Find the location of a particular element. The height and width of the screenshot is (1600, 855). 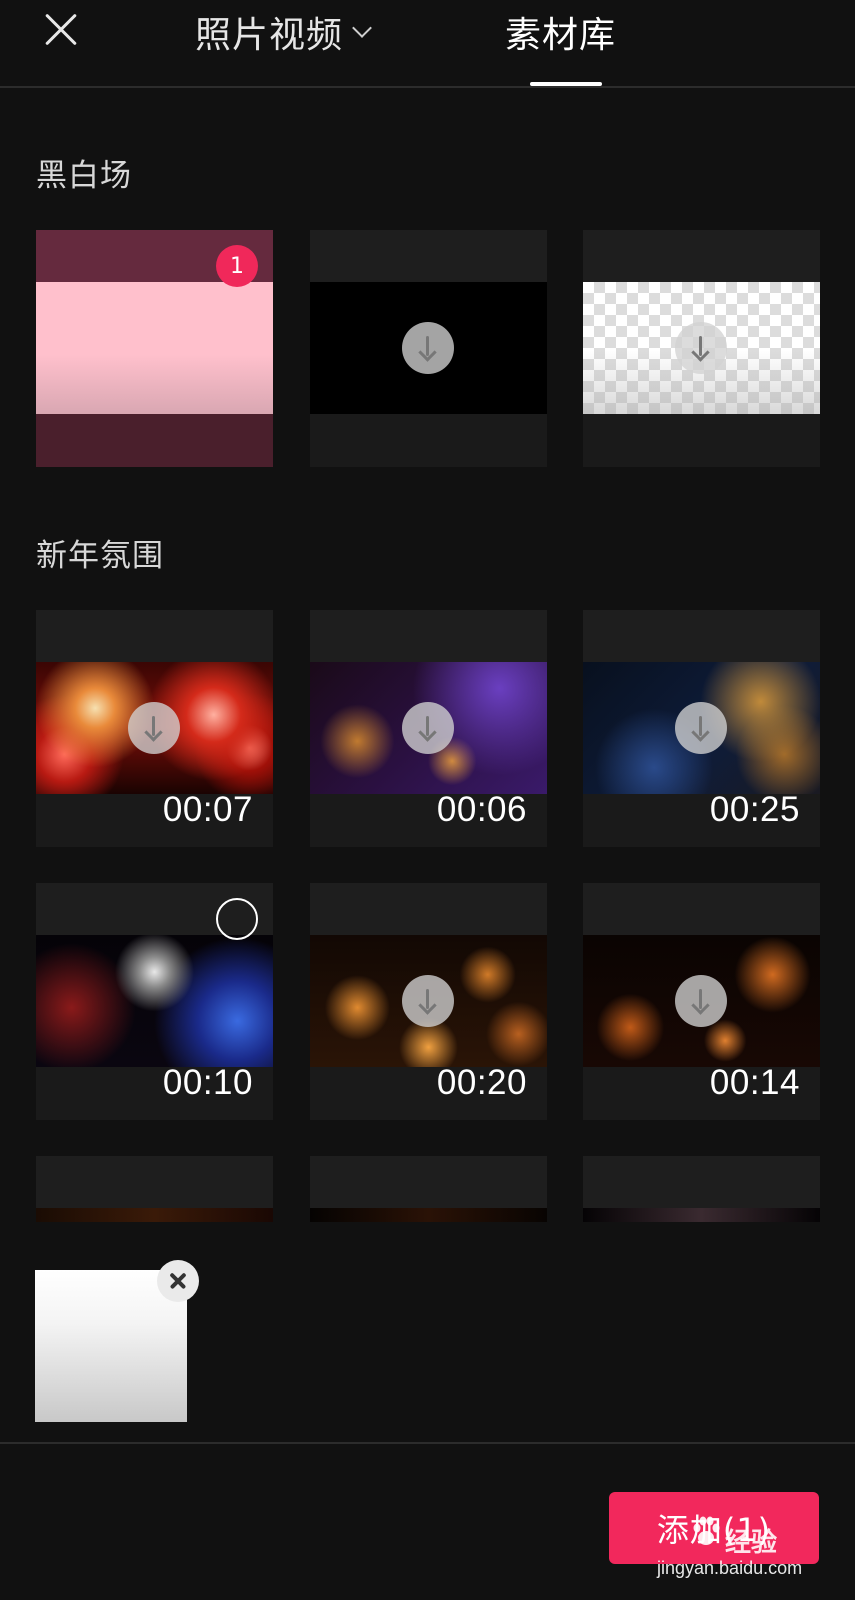

thumbnail-blue-fireworks is located at coordinates (154, 1001).